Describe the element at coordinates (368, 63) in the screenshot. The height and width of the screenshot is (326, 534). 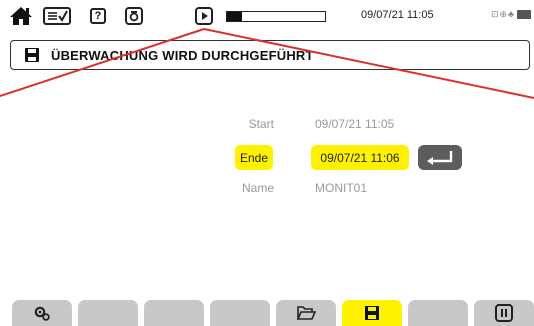
I see `annotation-line-right` at that location.